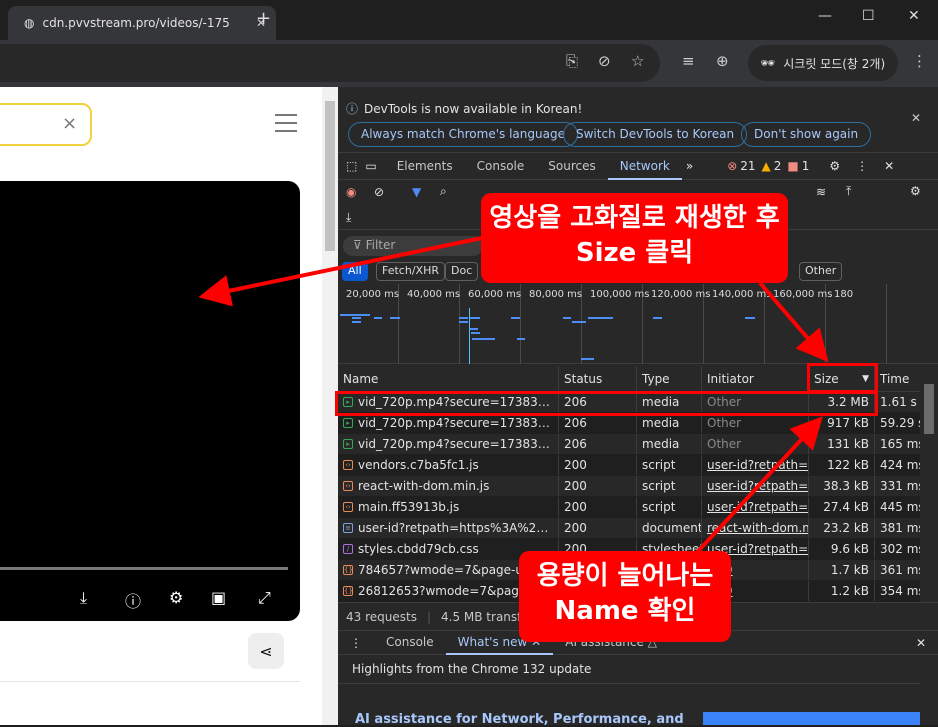  What do you see at coordinates (793, 322) in the screenshot?
I see `arrow-to-size` at bounding box center [793, 322].